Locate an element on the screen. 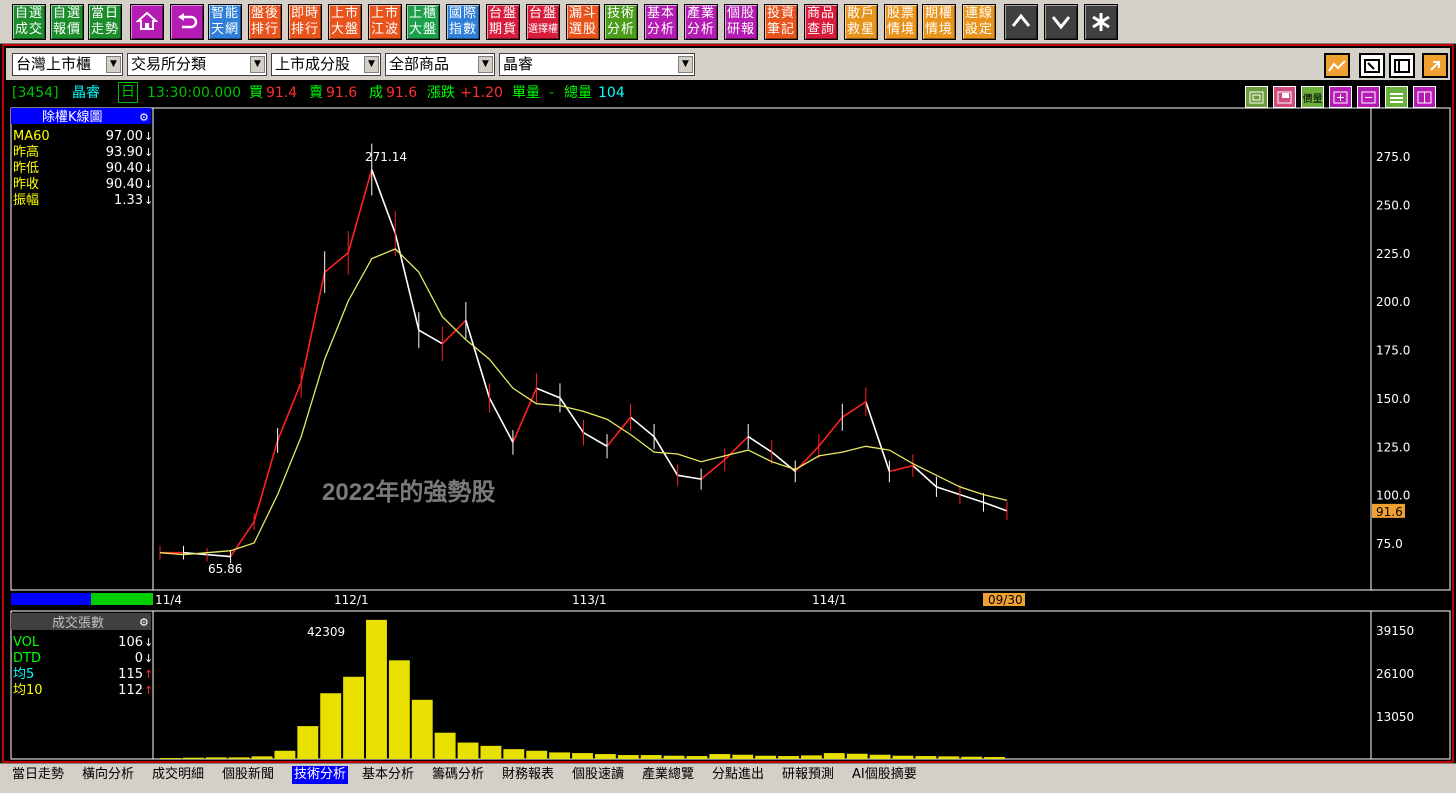 This screenshot has height=793, width=1456. volume-indicator-label: 均5 is located at coordinates (23, 674).